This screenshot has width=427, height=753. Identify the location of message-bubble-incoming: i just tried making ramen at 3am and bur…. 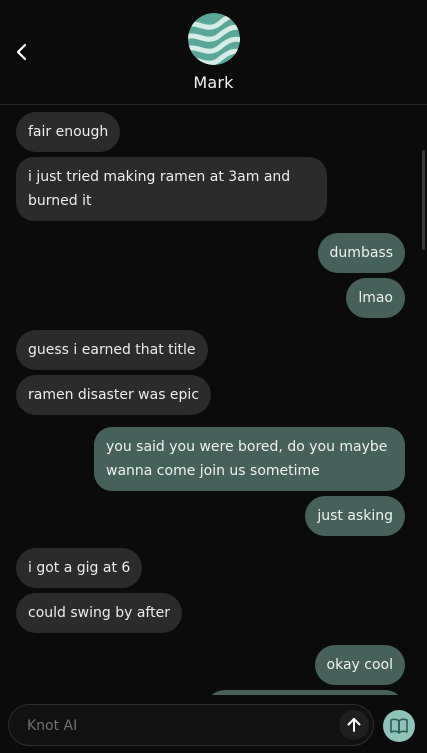
(171, 189).